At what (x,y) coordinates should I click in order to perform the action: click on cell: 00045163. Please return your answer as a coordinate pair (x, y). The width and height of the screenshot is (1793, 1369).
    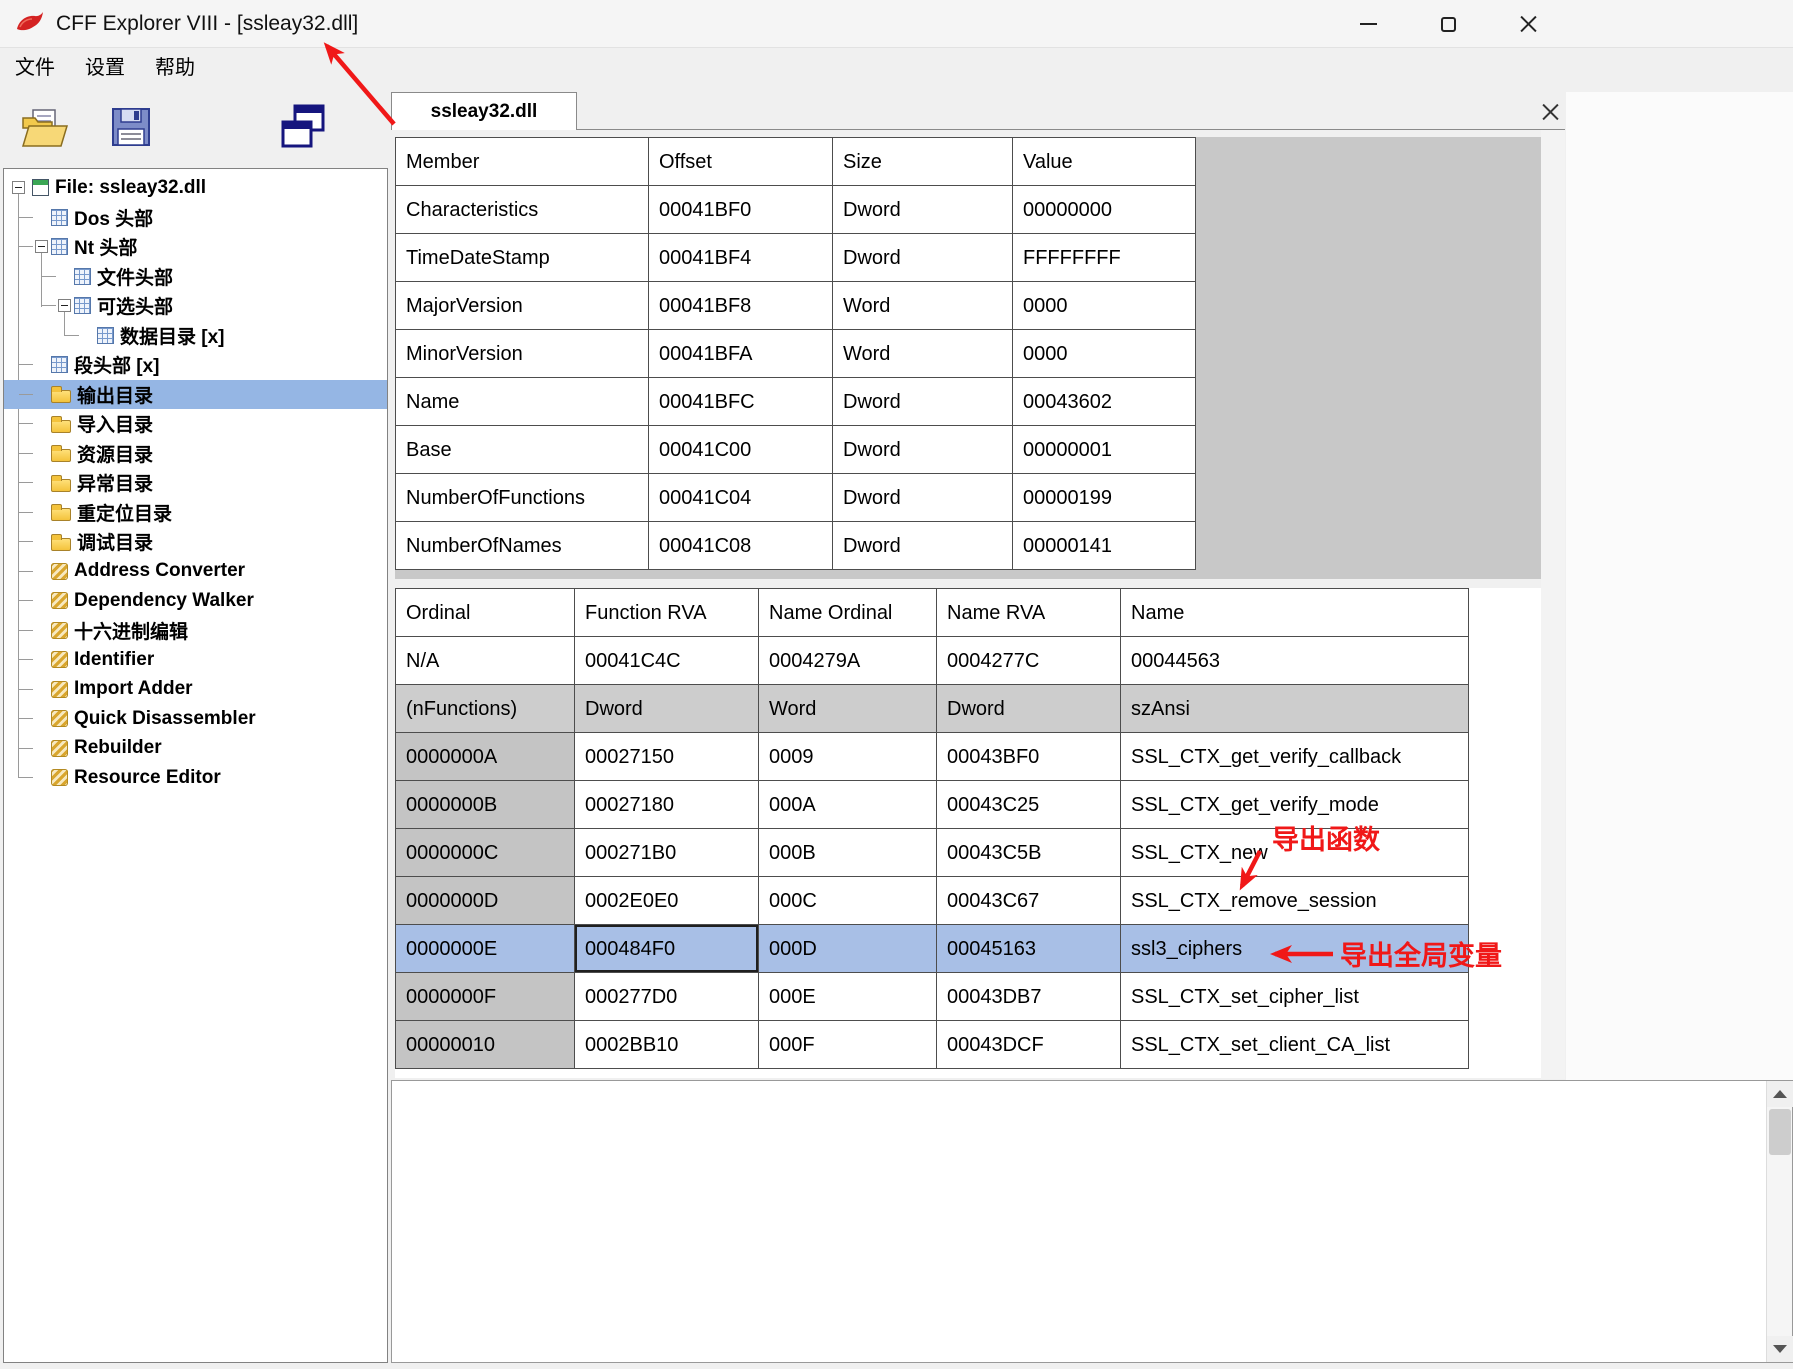
    Looking at the image, I should click on (1029, 949).